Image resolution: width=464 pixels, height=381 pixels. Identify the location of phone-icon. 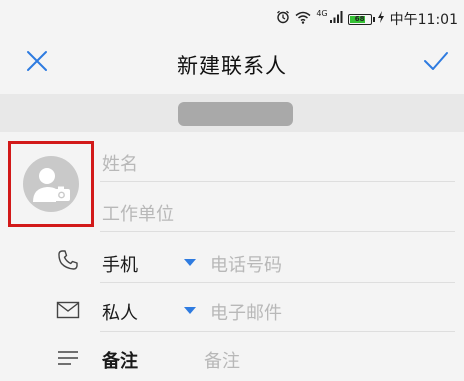
(68, 260).